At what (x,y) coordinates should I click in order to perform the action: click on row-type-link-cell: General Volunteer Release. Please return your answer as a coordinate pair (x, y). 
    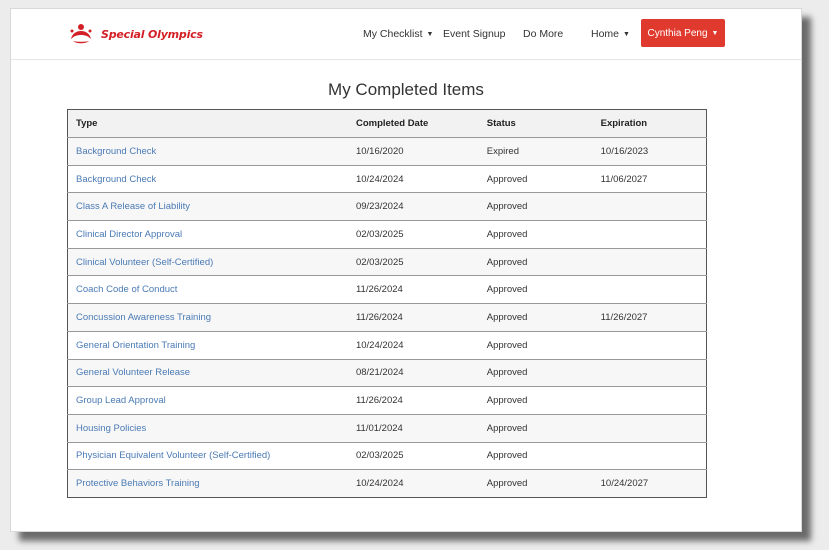
    Looking at the image, I should click on (207, 373).